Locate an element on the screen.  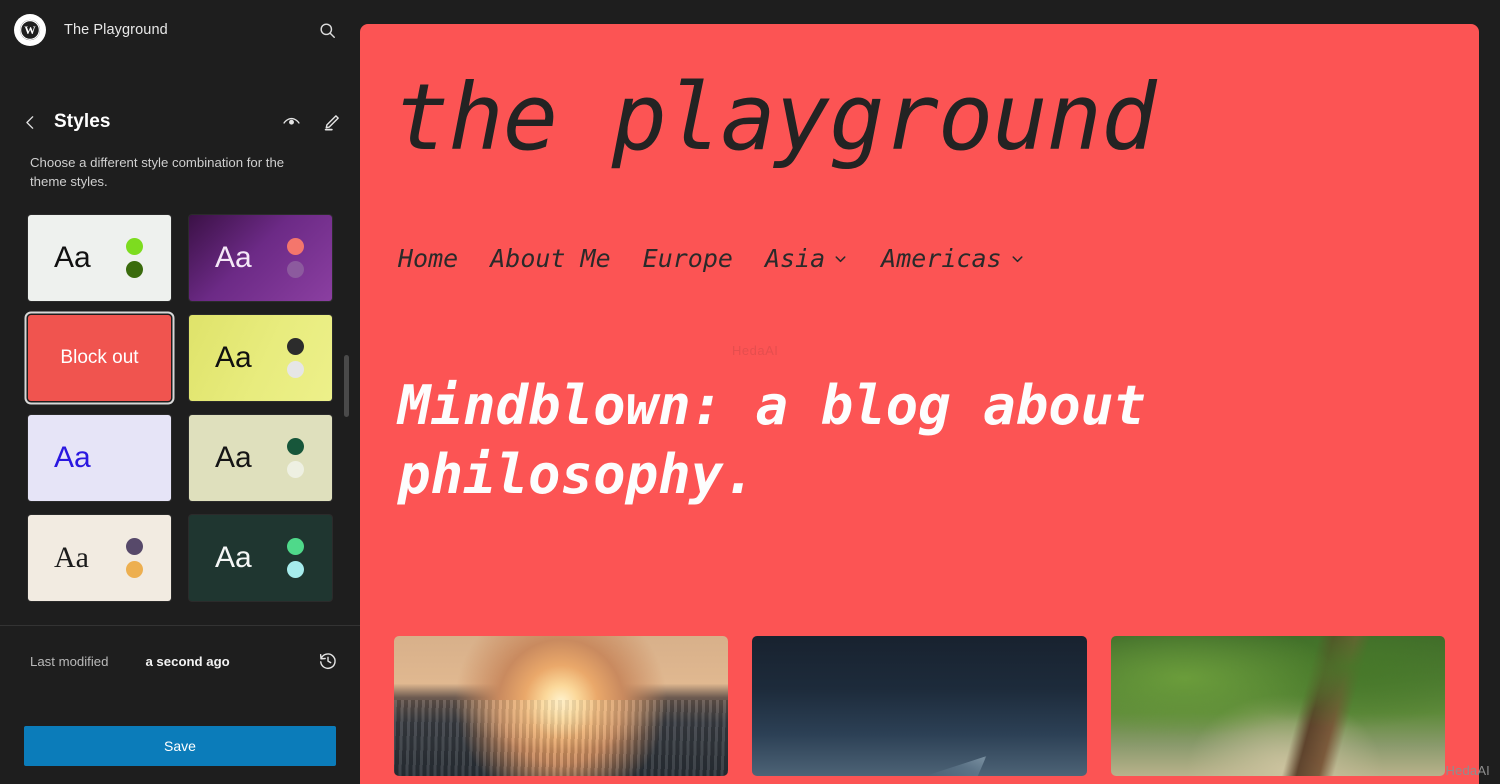
pencil-icon is located at coordinates (331, 122).